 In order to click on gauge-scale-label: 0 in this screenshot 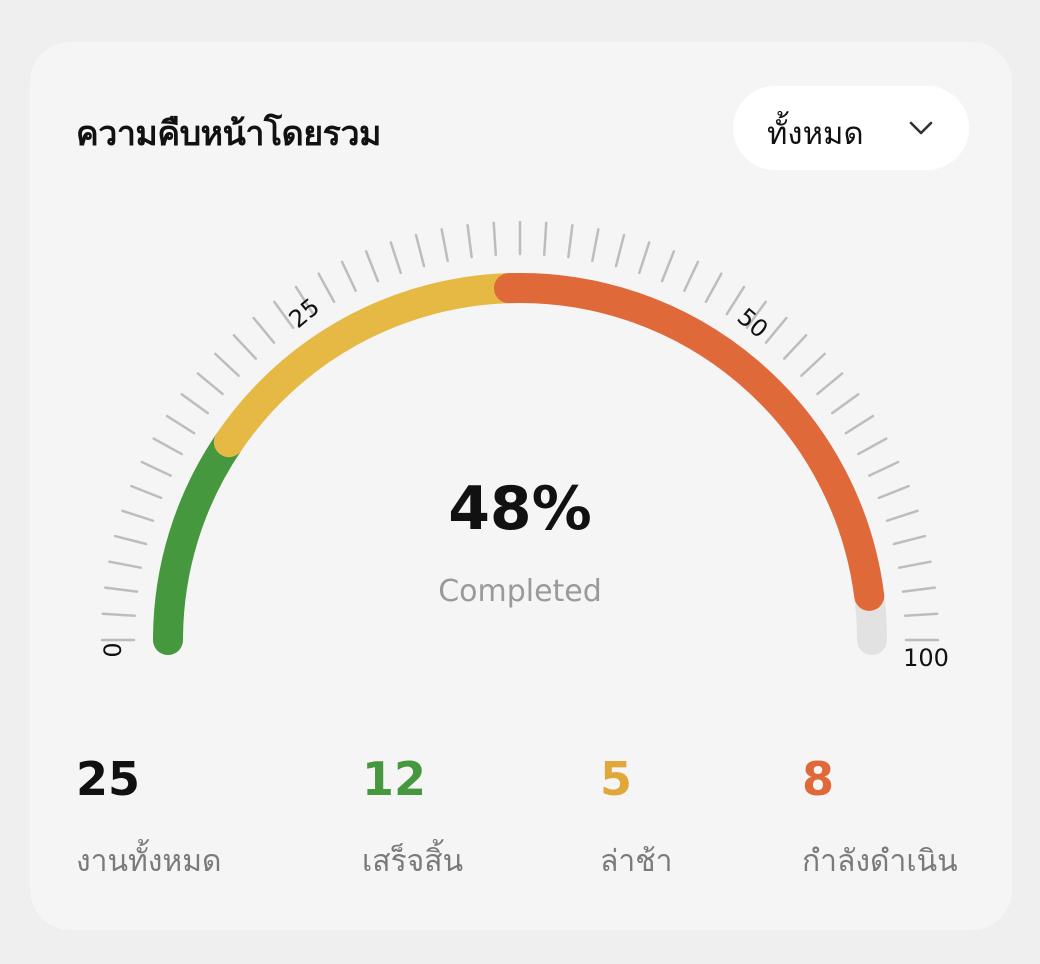, I will do `click(113, 649)`.